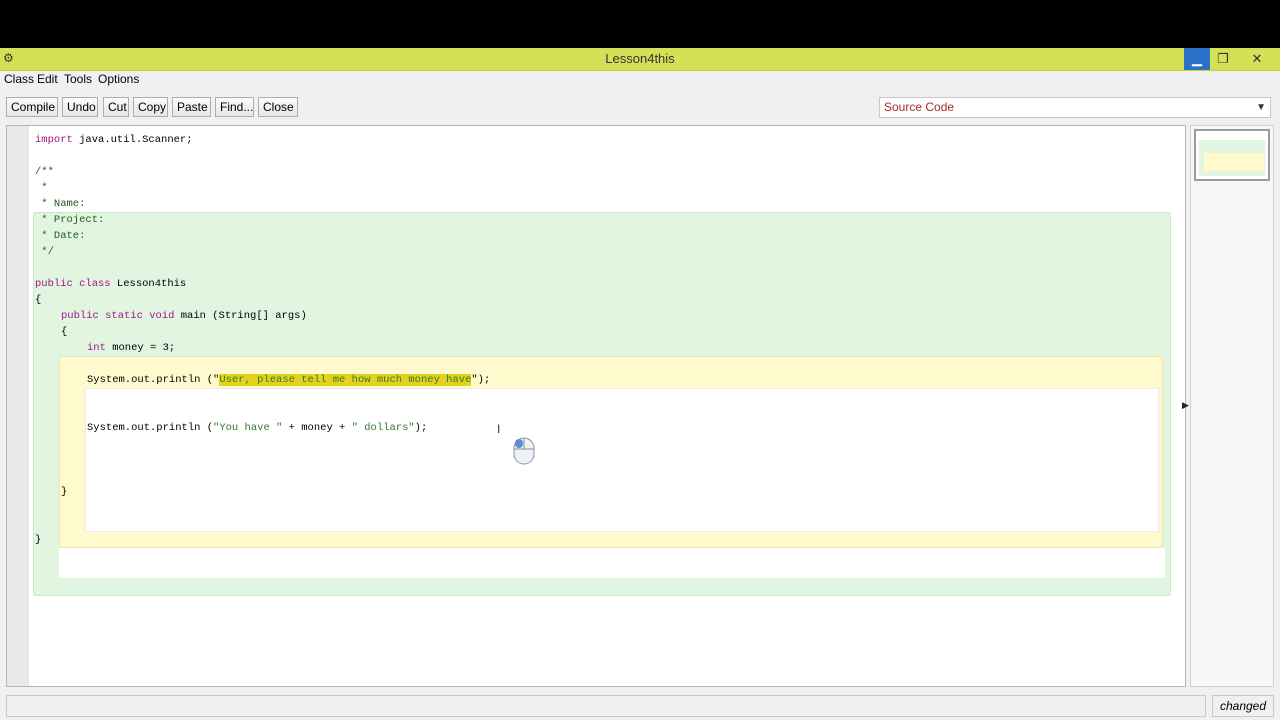 The height and width of the screenshot is (720, 1280). What do you see at coordinates (116, 107) in the screenshot?
I see `cut-button: Cut` at bounding box center [116, 107].